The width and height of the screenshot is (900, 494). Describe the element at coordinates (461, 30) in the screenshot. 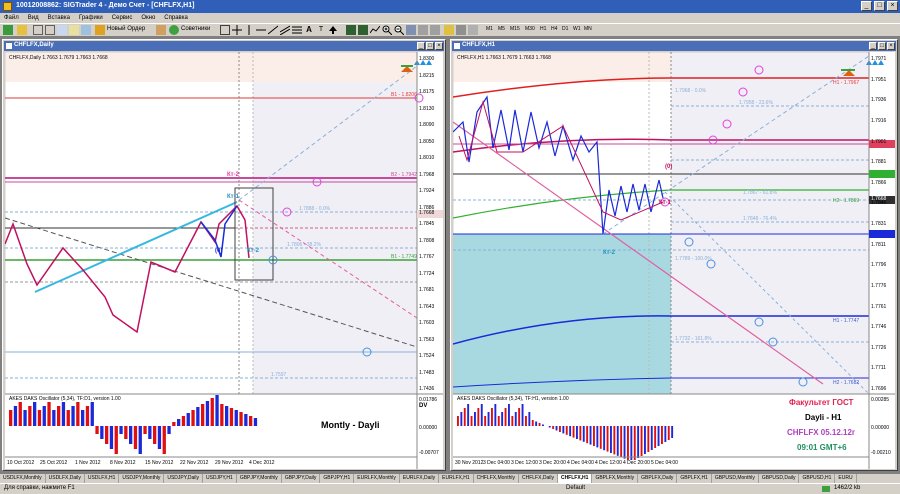

I see `periods-icon` at that location.